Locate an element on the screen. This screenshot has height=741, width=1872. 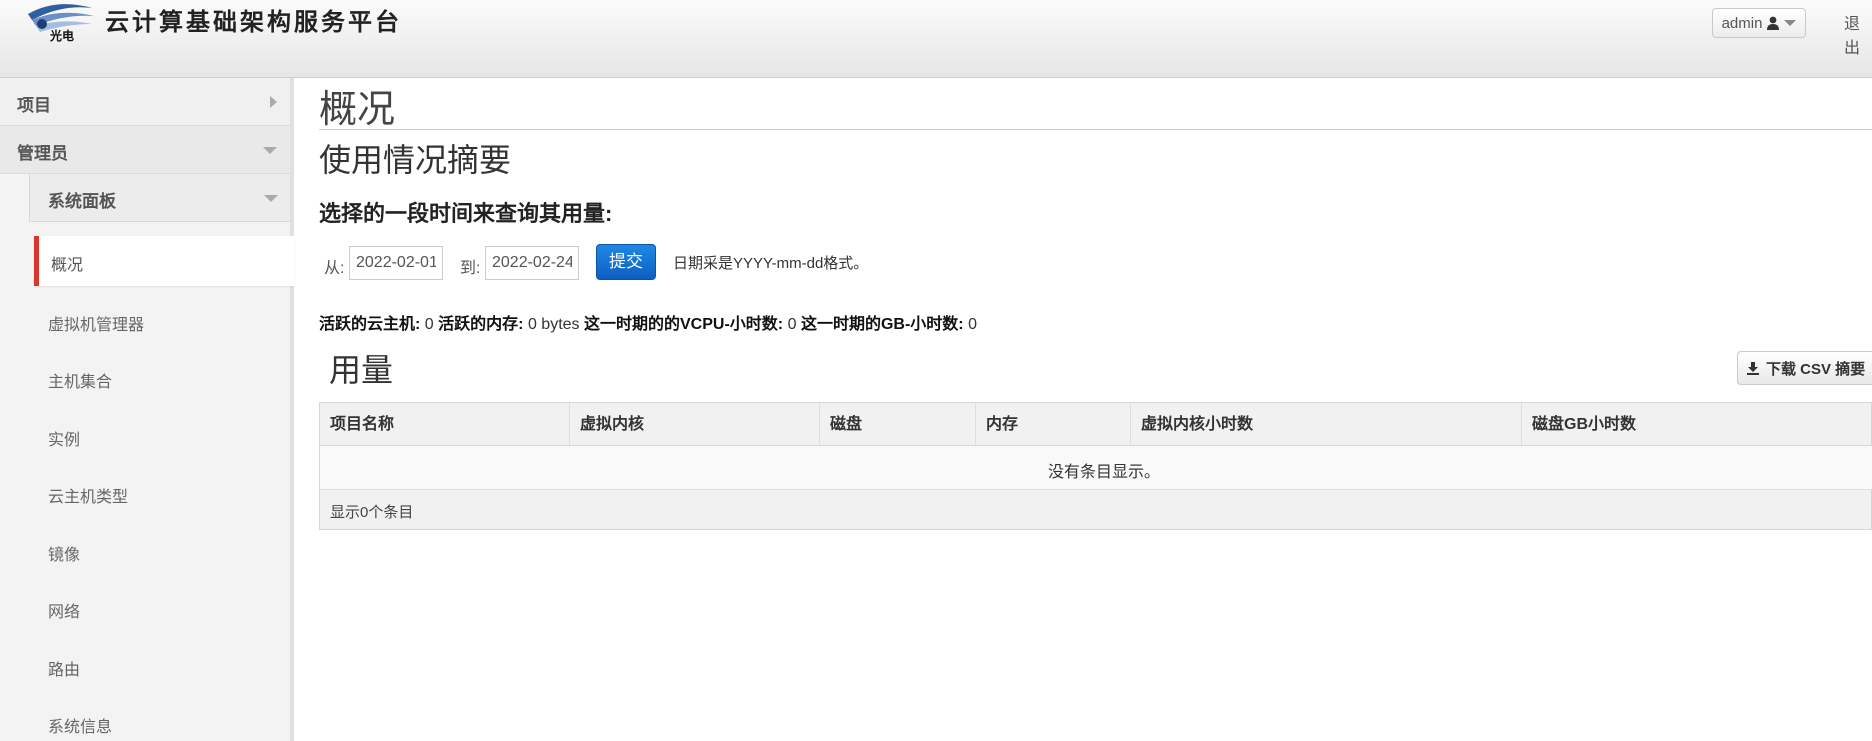
user-menu-button: admin is located at coordinates (1759, 23).